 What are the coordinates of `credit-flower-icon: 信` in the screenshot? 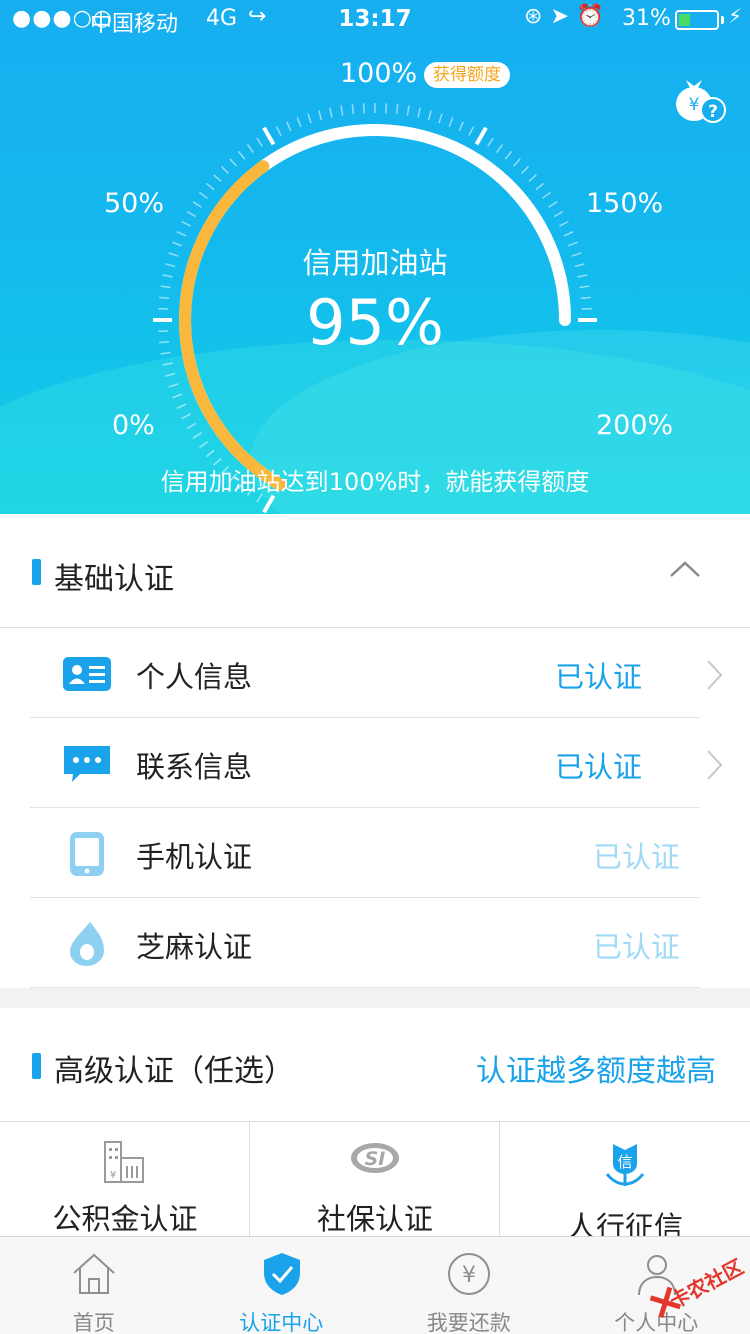 It's located at (625, 1165).